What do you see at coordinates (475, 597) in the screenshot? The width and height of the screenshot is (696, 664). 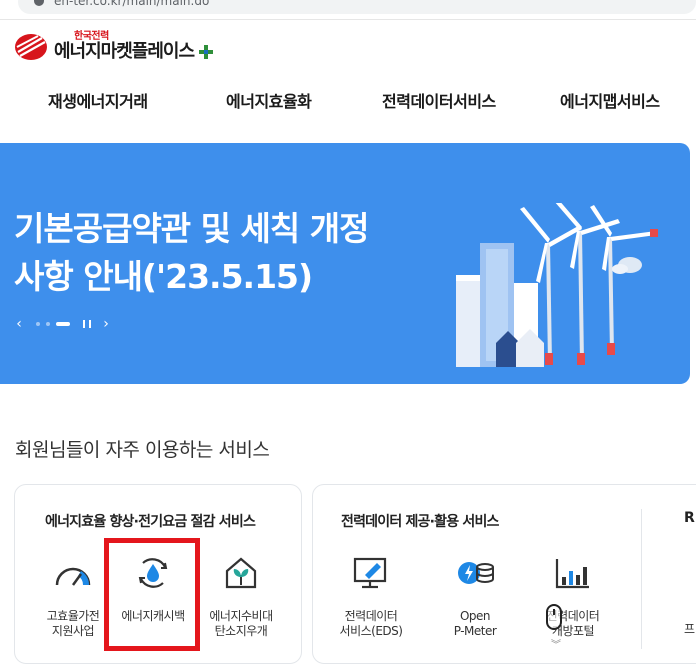 I see `service-item-open-pmeter: Open P-Meter` at bounding box center [475, 597].